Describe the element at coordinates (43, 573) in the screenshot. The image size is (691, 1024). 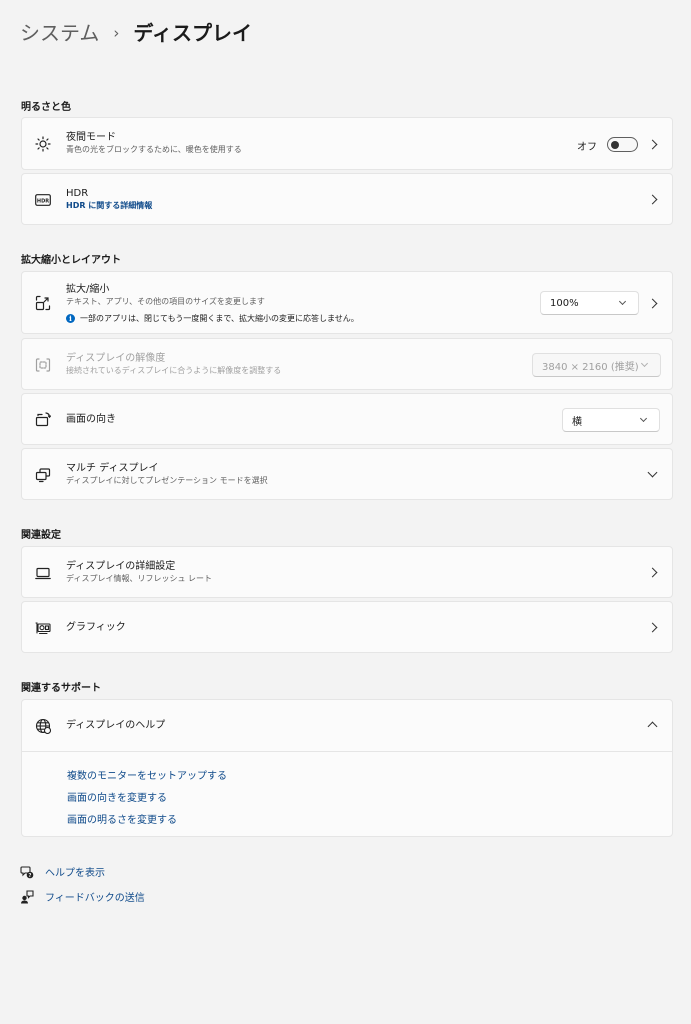
I see `laptop-icon` at that location.